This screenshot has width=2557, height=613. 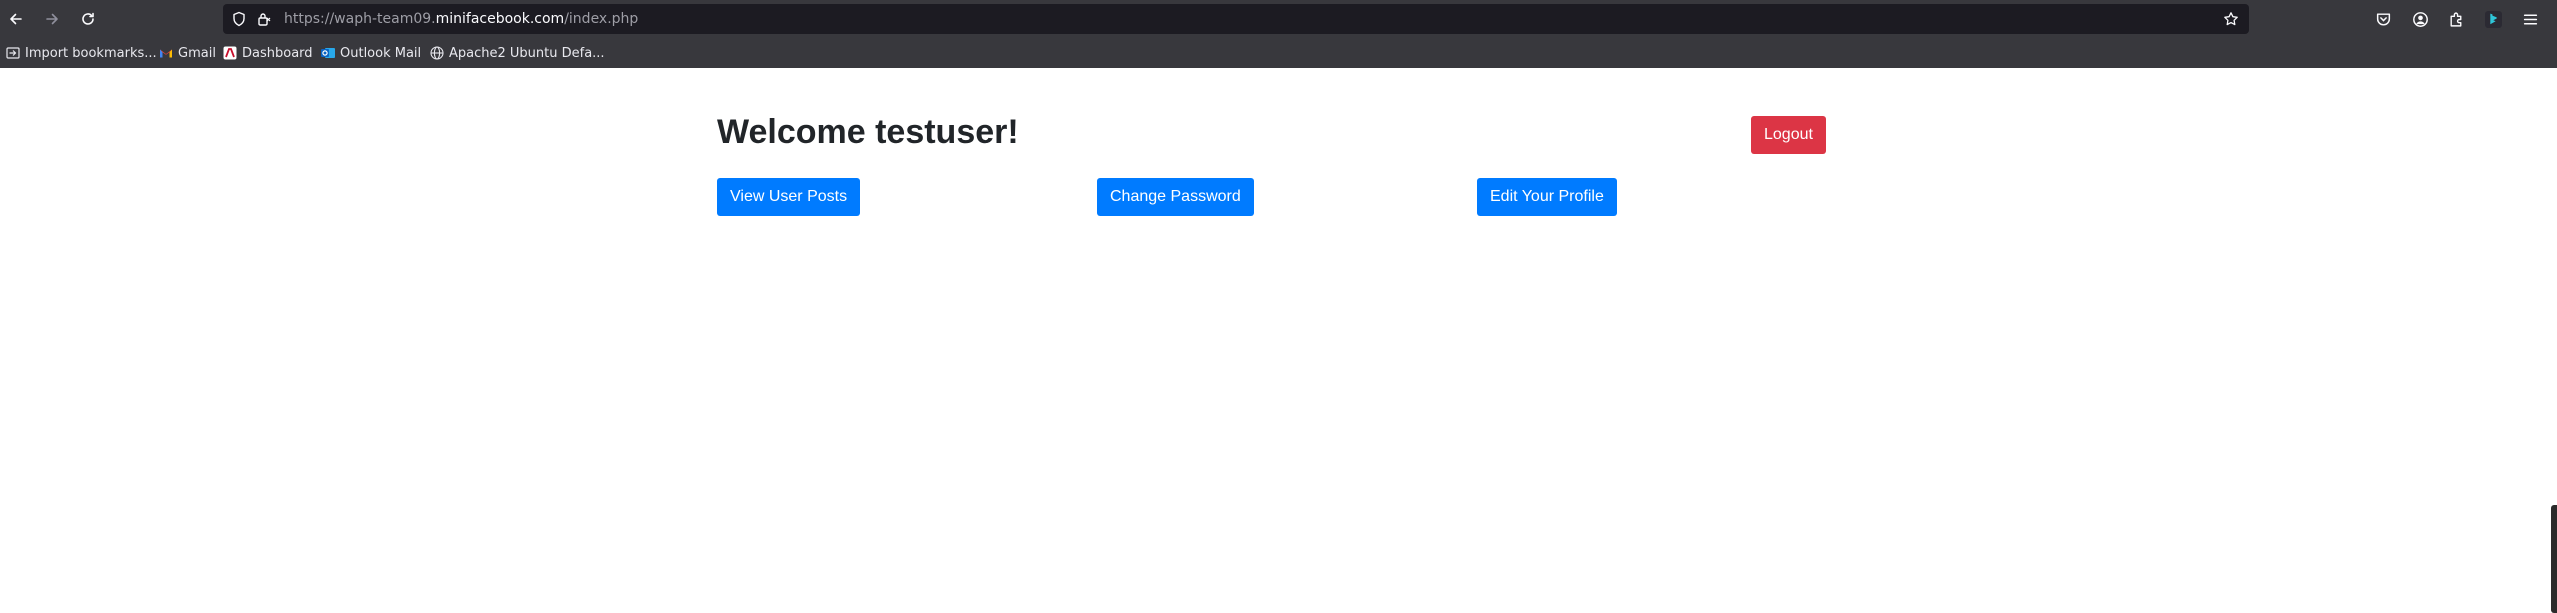 I want to click on bookmark-label: Dashboard, so click(x=277, y=53).